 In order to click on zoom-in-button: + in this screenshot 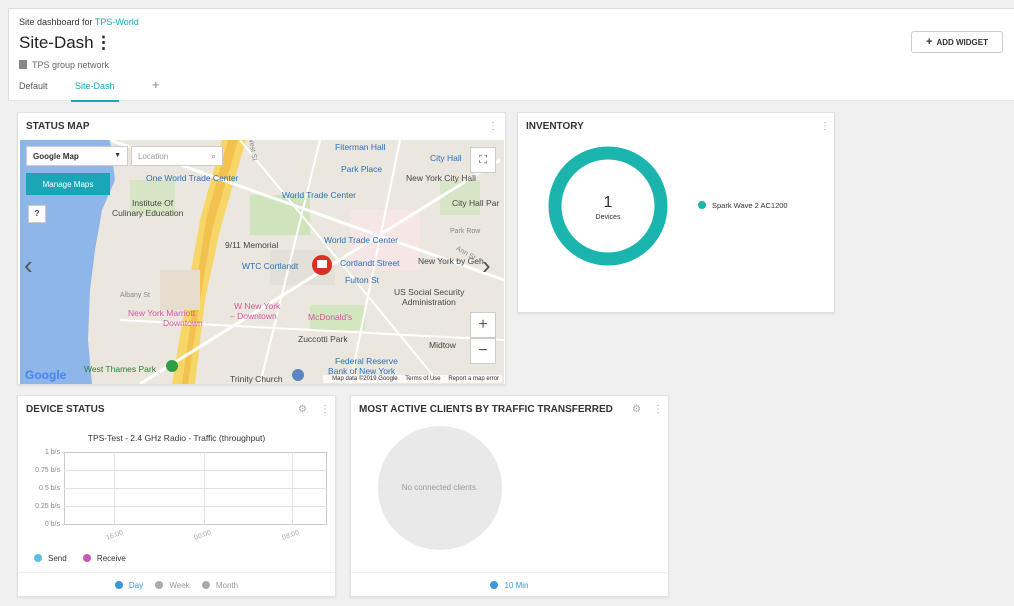, I will do `click(483, 325)`.